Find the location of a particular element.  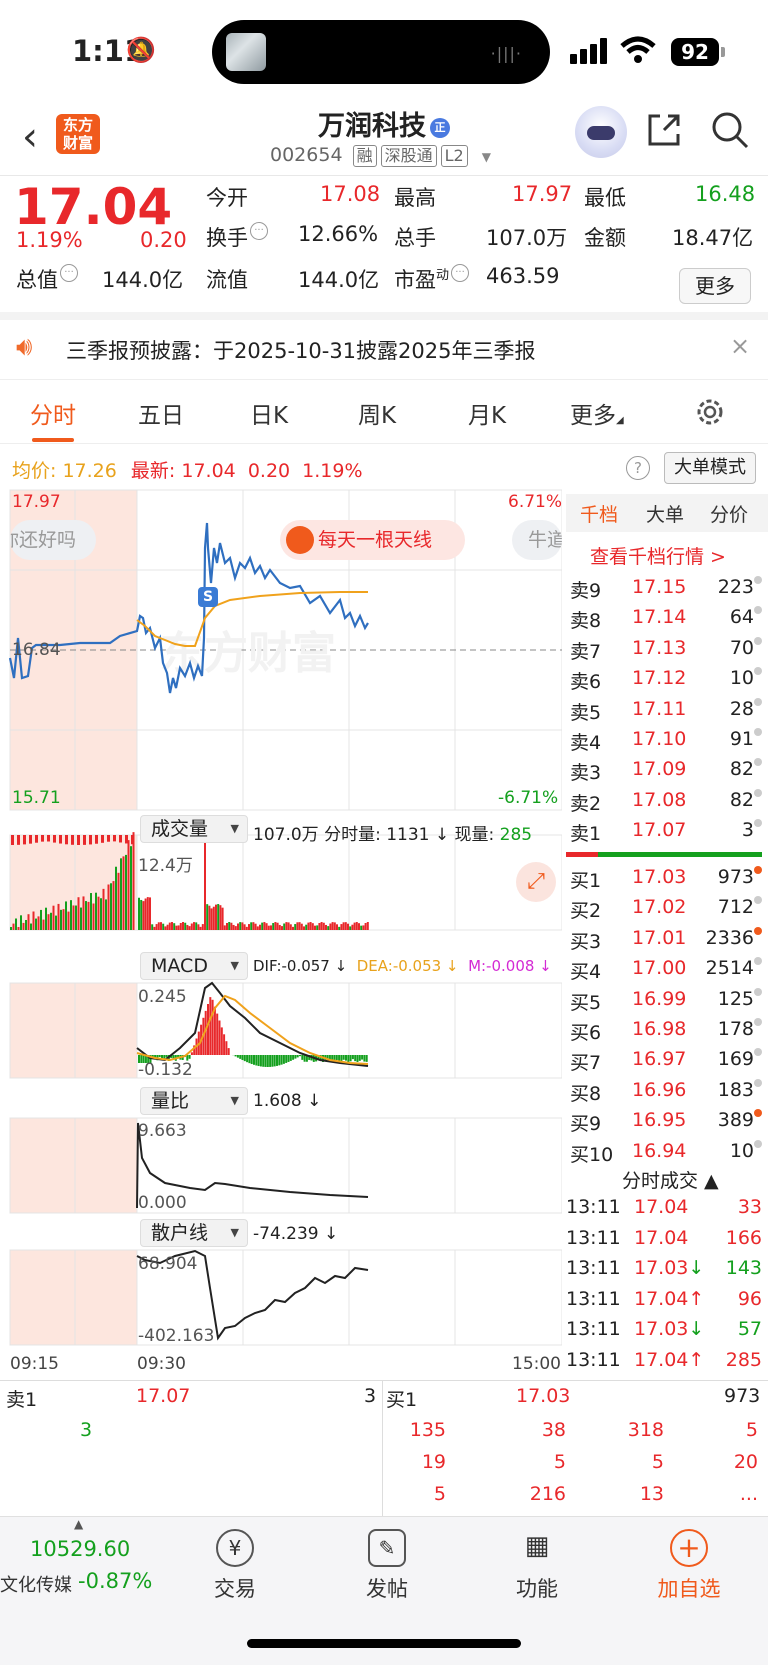

expand-icon: ⤢ is located at coordinates (536, 882).